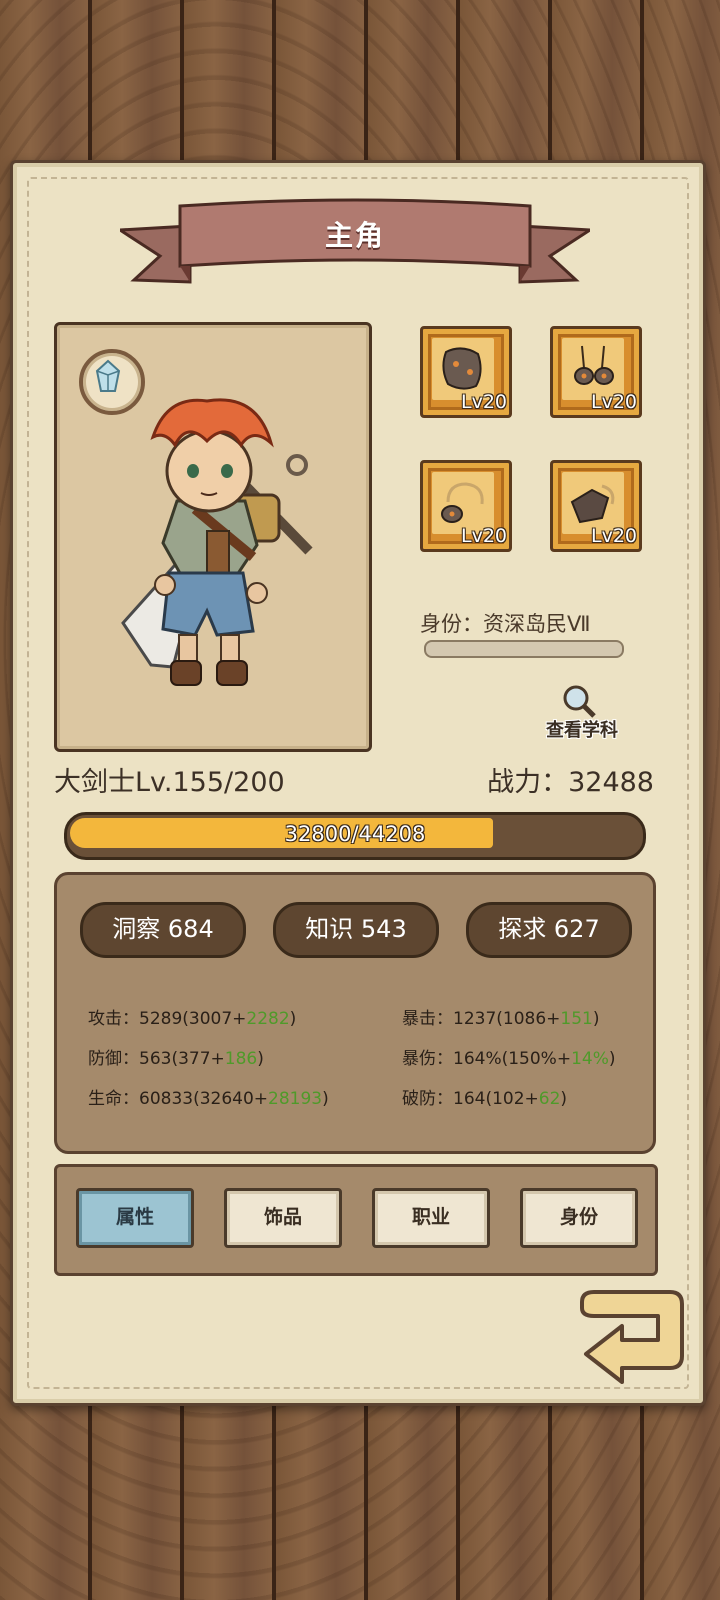 This screenshot has height=1600, width=720. I want to click on equip-slot-2: Lv20, so click(596, 372).